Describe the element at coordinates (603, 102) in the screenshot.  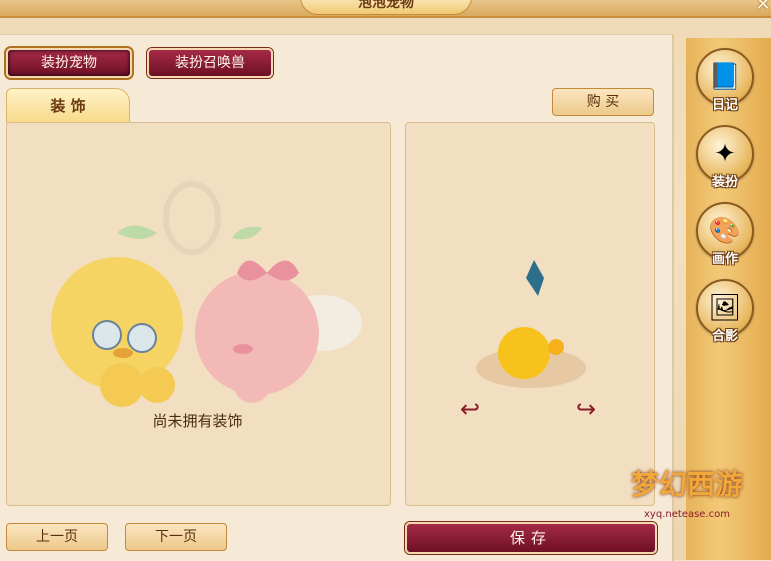
I see `buy-button: 购 买` at that location.